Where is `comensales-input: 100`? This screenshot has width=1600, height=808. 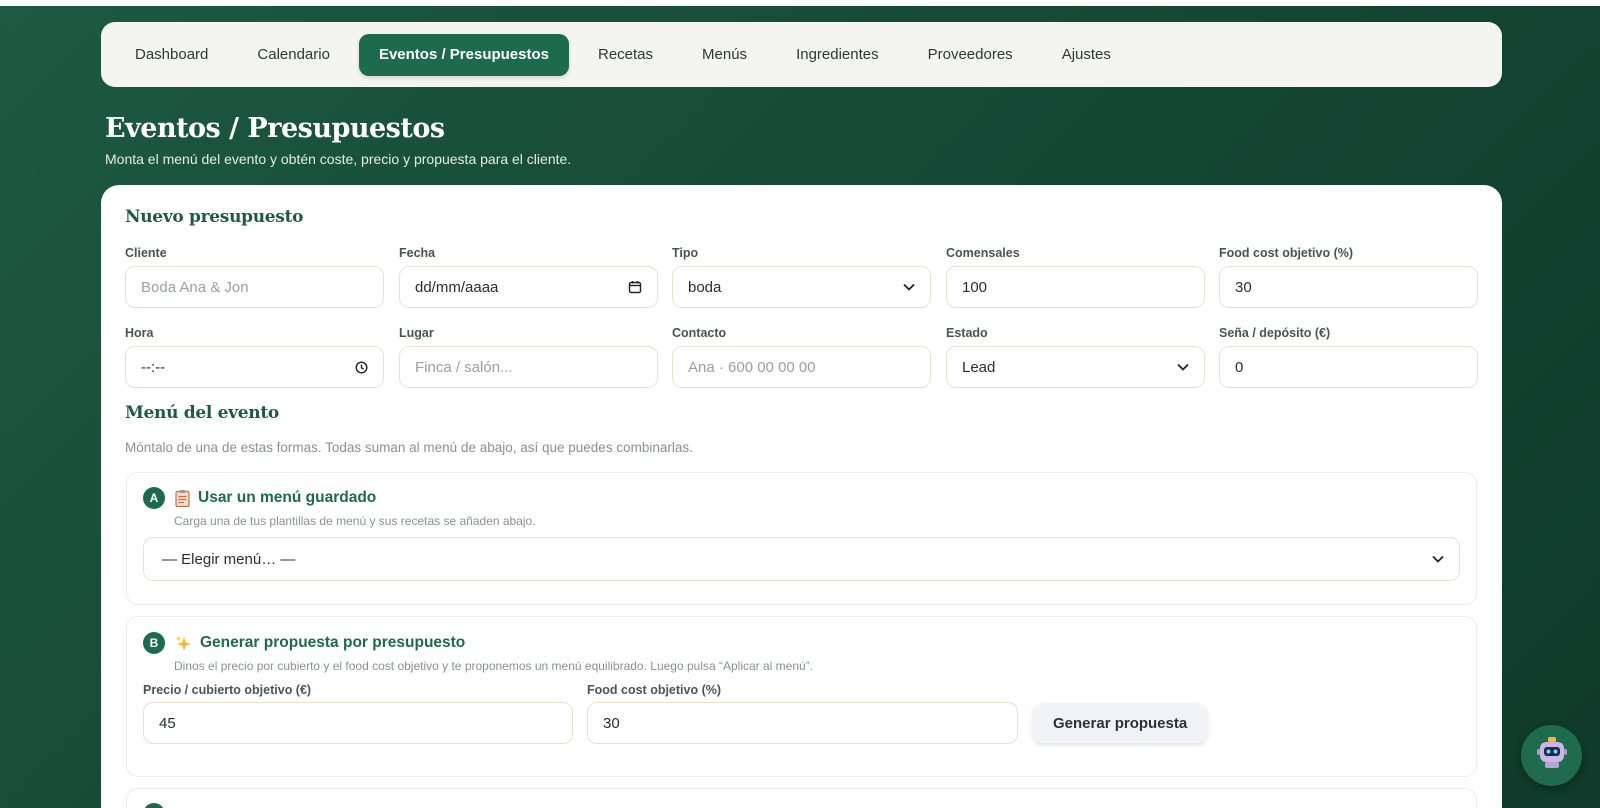 comensales-input: 100 is located at coordinates (1075, 287).